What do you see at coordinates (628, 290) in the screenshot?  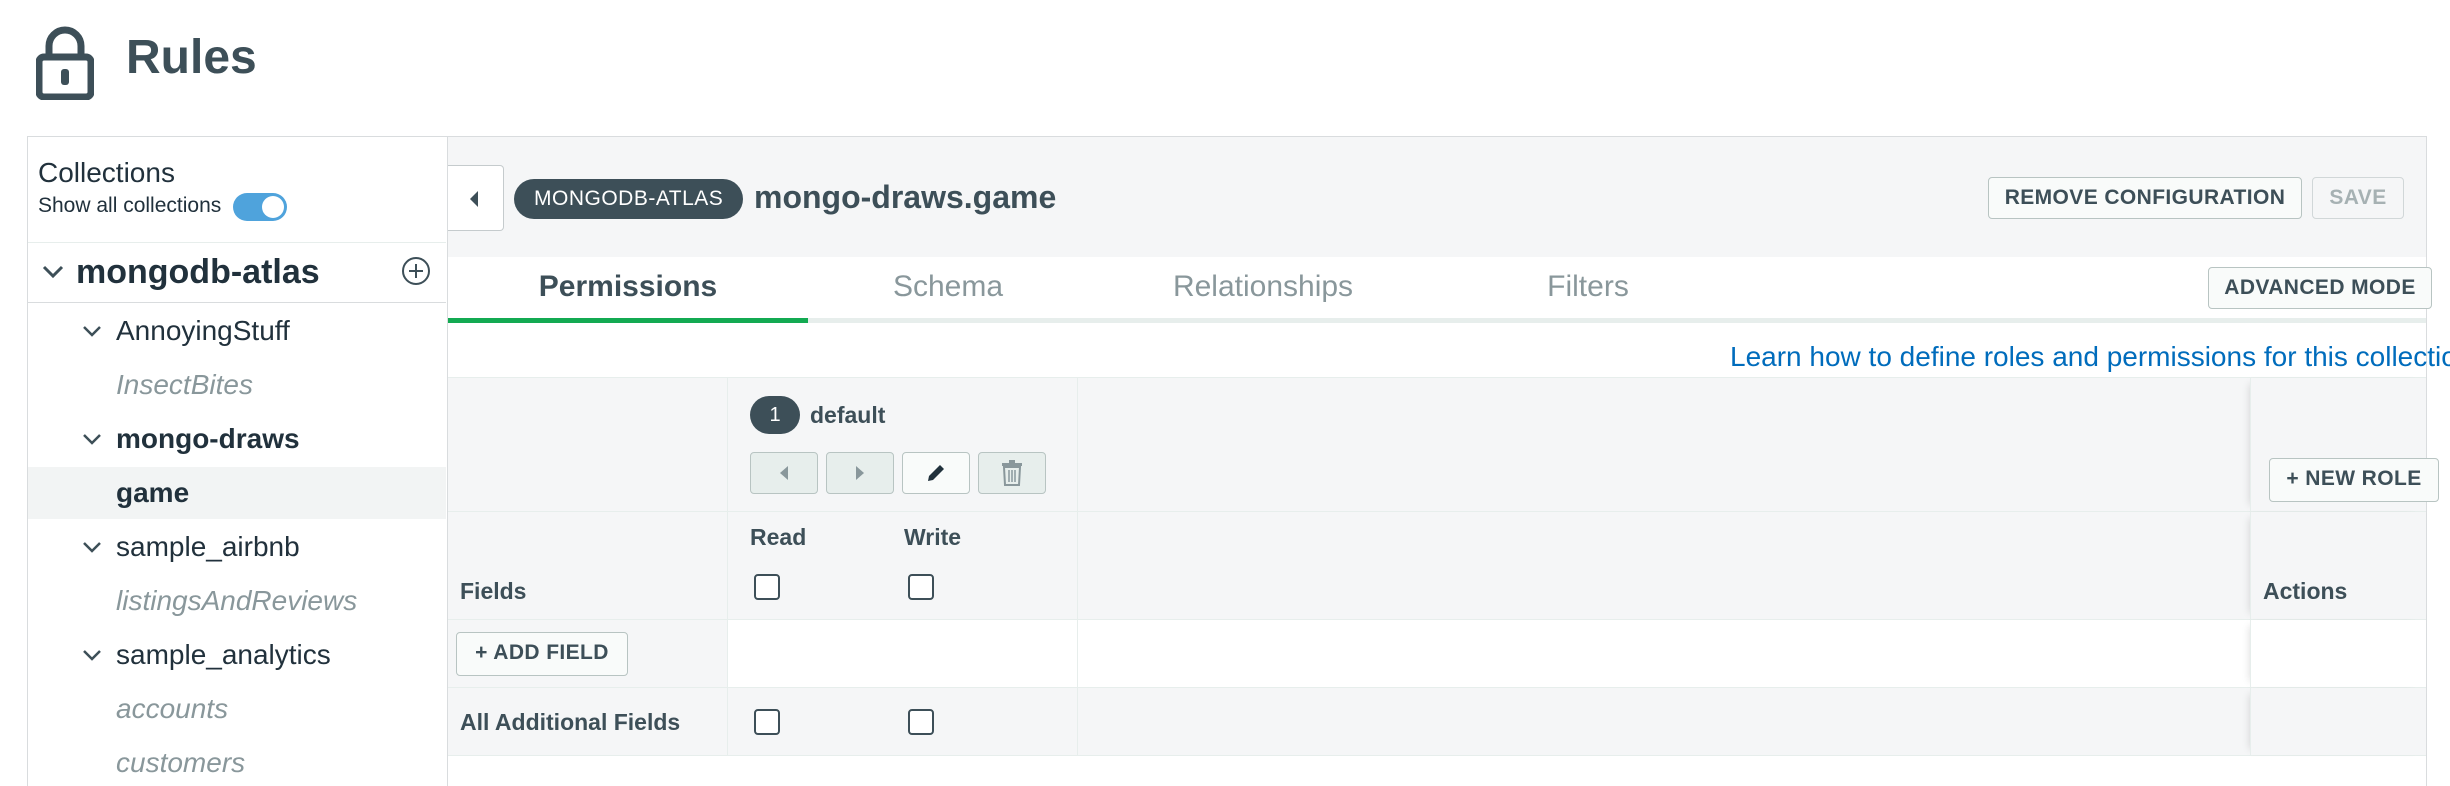 I see `tab-permissions: Permissions` at bounding box center [628, 290].